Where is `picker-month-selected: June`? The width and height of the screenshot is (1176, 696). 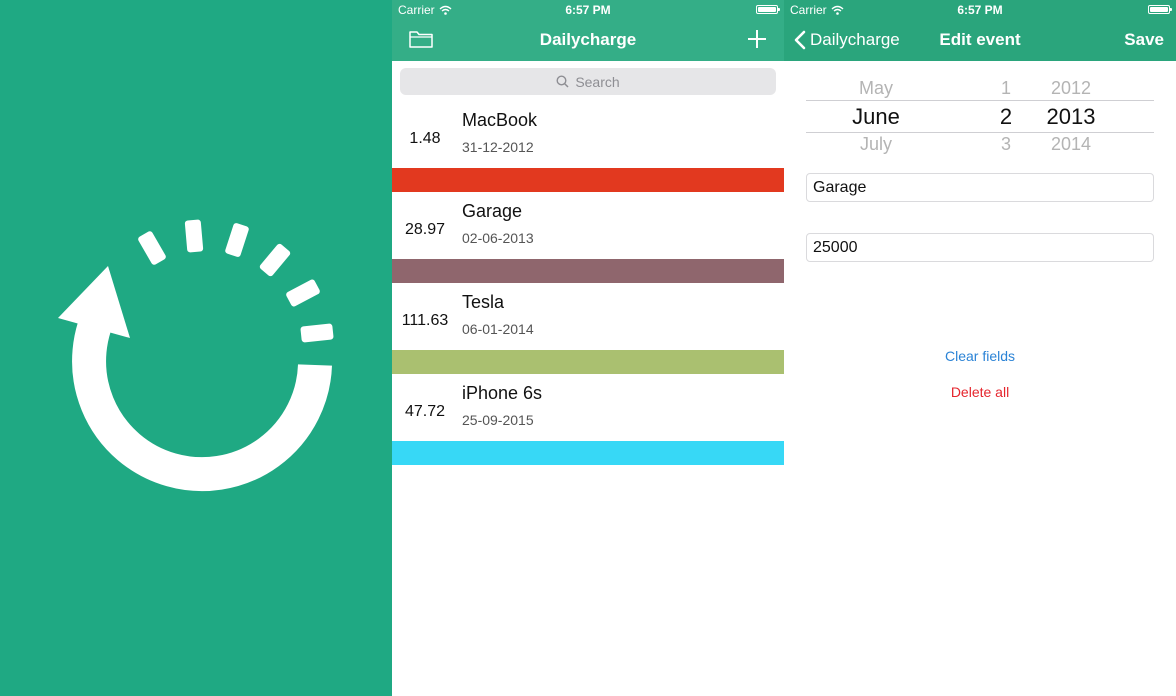
picker-month-selected: June is located at coordinates (876, 117).